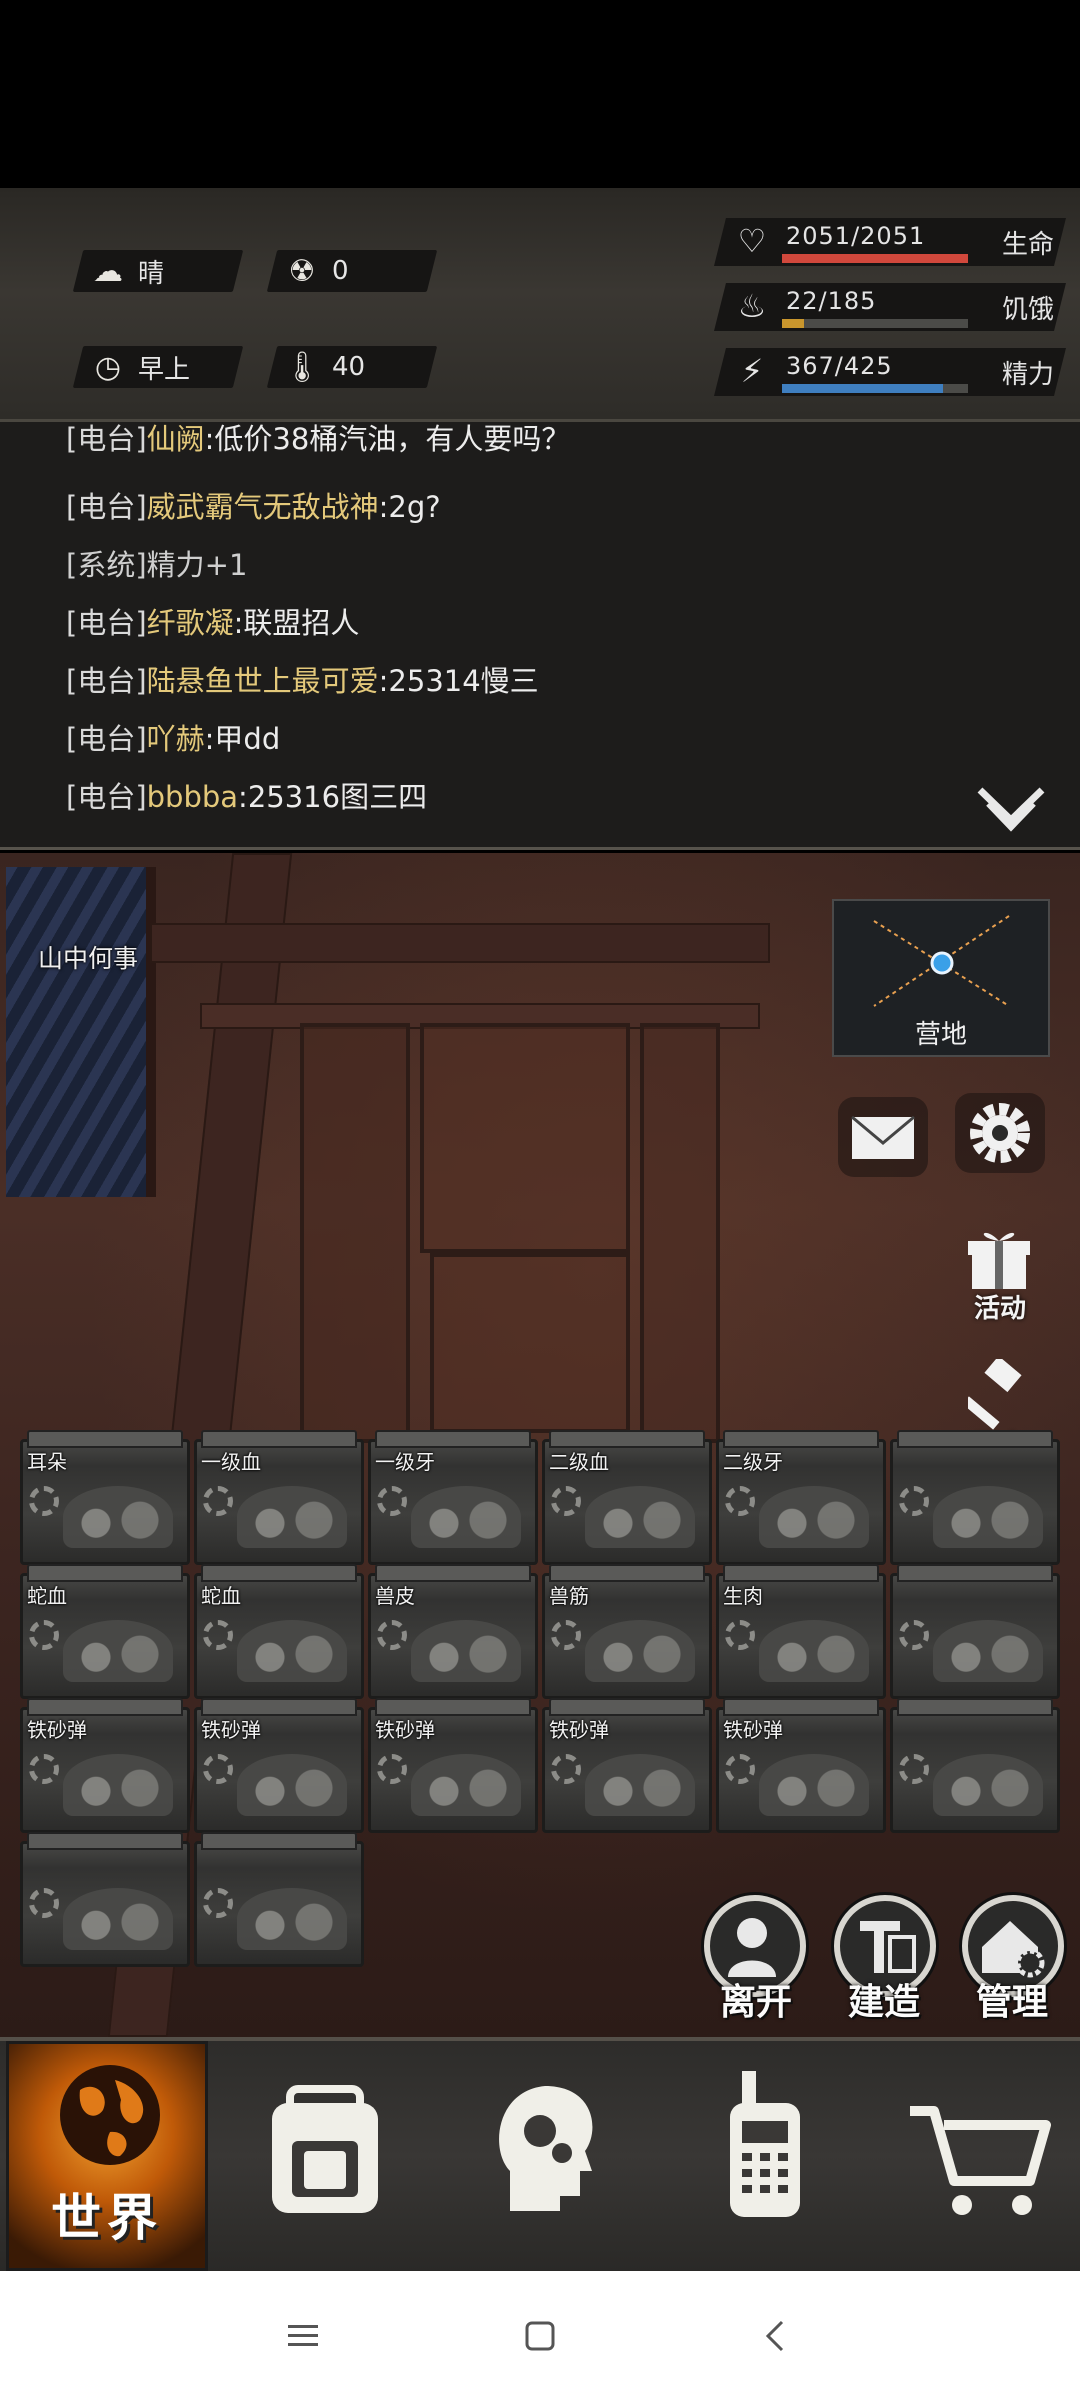 The height and width of the screenshot is (2400, 1080). Describe the element at coordinates (88, 958) in the screenshot. I see `location-name: 山中何事` at that location.